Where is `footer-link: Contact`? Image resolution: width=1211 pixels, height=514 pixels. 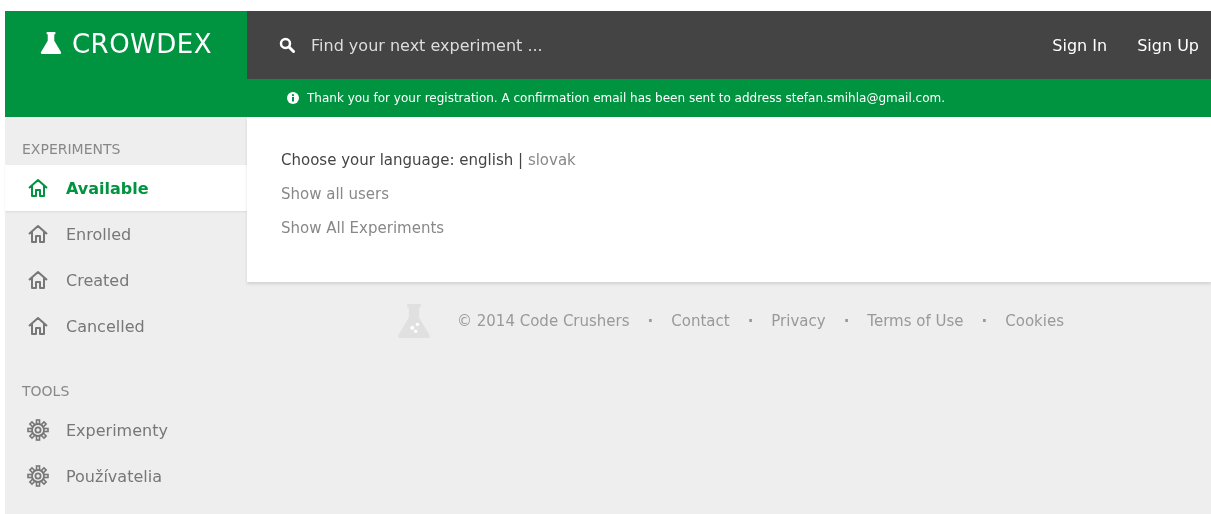
footer-link: Contact is located at coordinates (700, 321).